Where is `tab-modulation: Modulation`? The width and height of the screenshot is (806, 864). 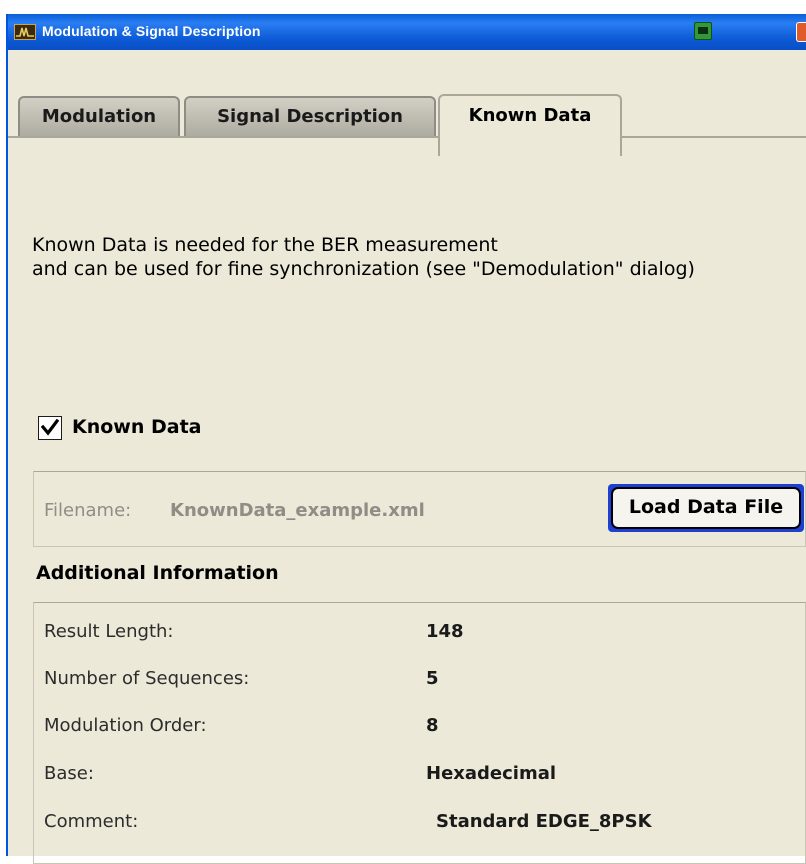 tab-modulation: Modulation is located at coordinates (99, 116).